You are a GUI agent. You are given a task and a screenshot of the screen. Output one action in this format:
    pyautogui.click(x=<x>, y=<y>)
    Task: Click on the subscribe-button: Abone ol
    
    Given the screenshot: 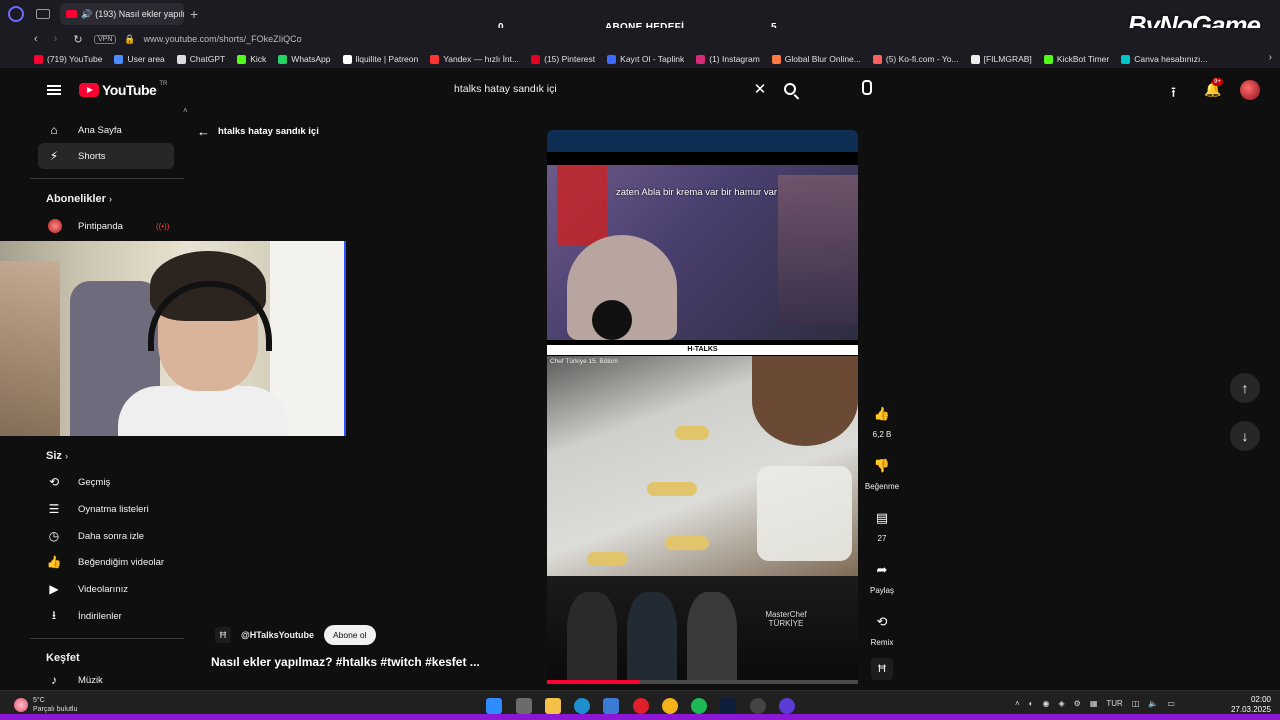 What is the action you would take?
    pyautogui.click(x=349, y=635)
    